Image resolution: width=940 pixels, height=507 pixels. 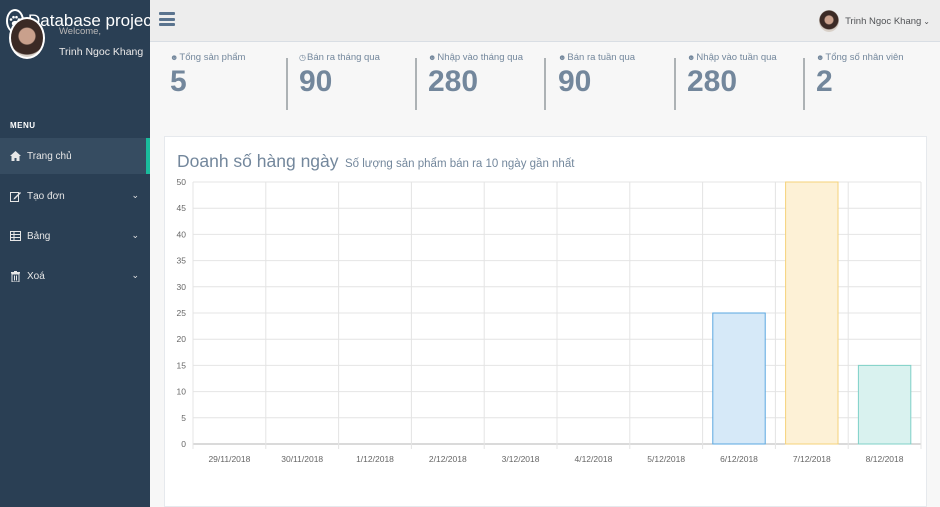 What do you see at coordinates (864, 57) in the screenshot?
I see `stat-label: Tổng số nhân viên` at bounding box center [864, 57].